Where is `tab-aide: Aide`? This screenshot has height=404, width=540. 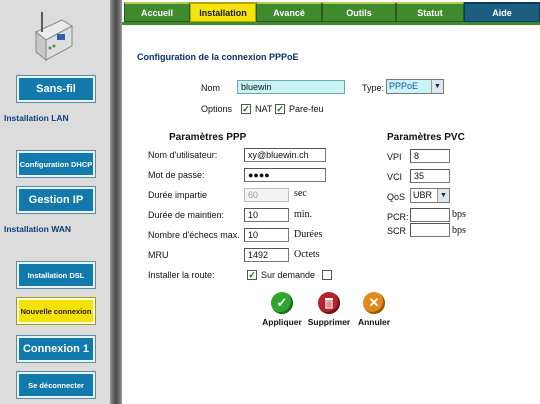 tab-aide: Aide is located at coordinates (502, 12).